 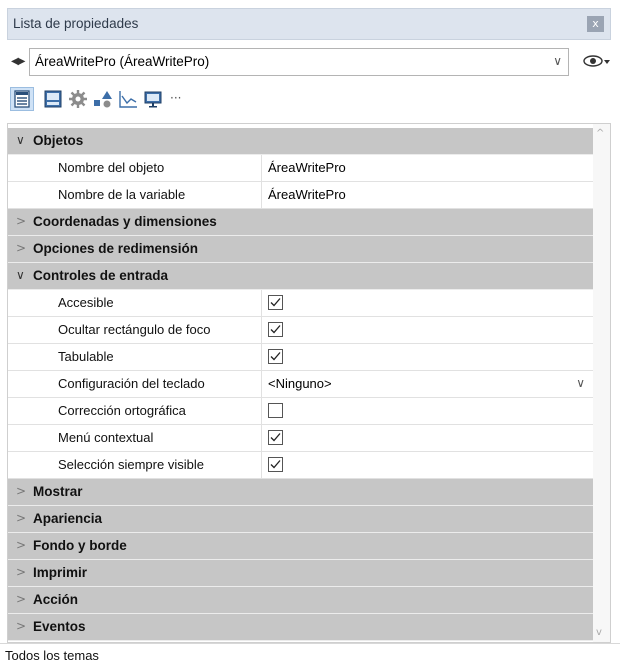 What do you see at coordinates (597, 62) in the screenshot?
I see `eye-menu-icon` at bounding box center [597, 62].